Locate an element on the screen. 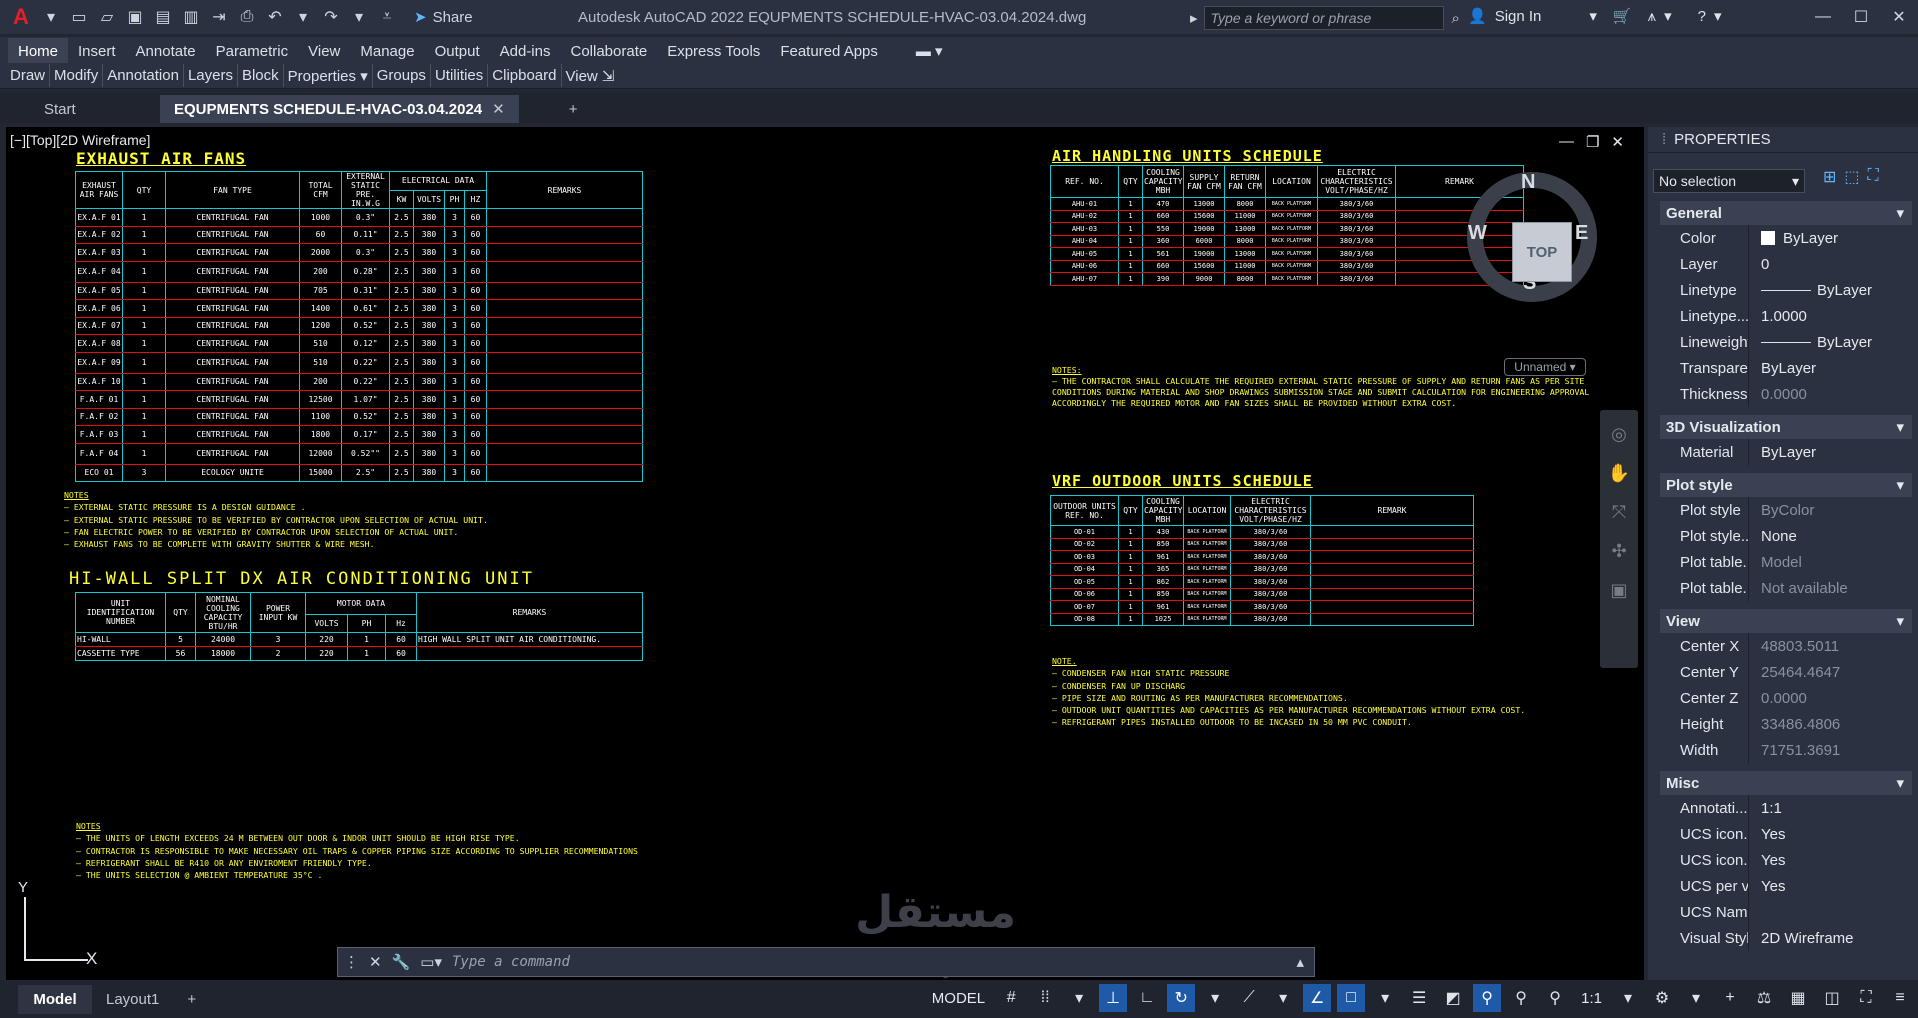 The height and width of the screenshot is (1018, 1918). property-row: Lineweight ByLayer is located at coordinates (1786, 342).